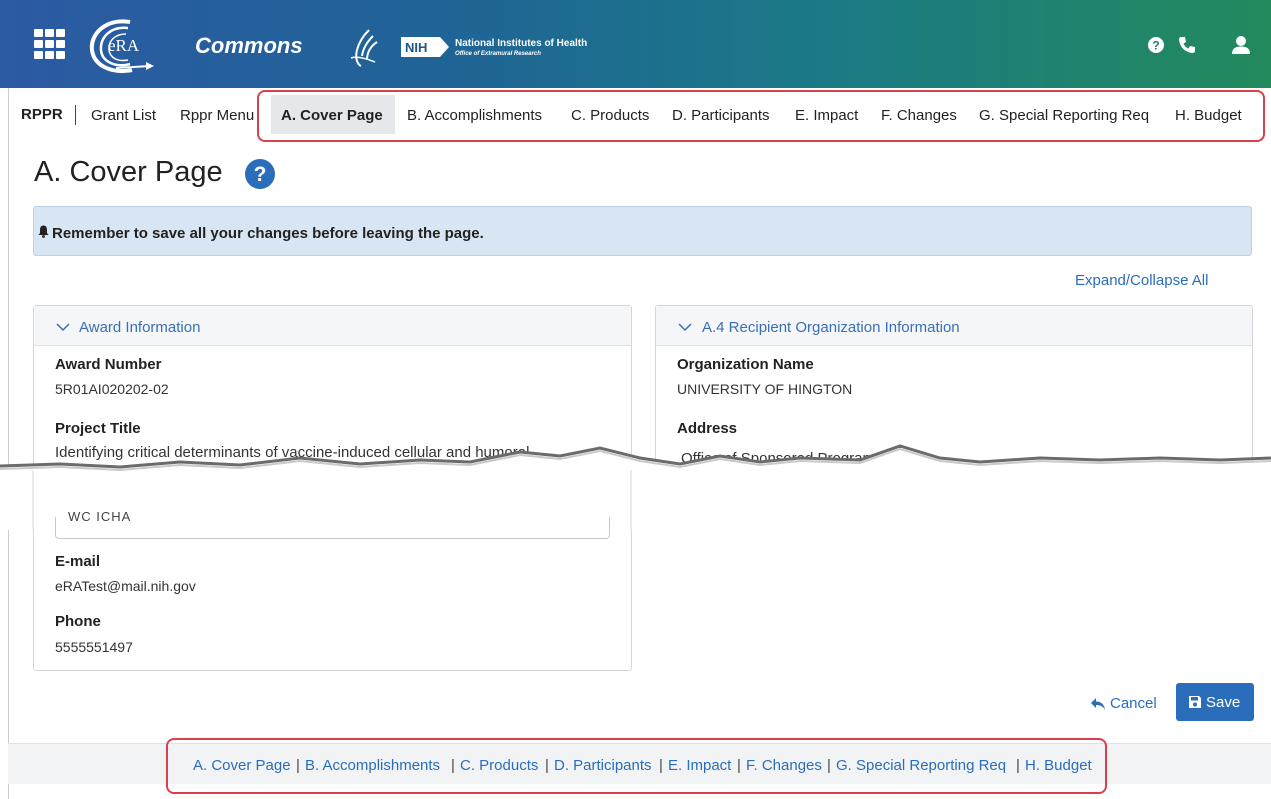 The image size is (1271, 799). What do you see at coordinates (745, 364) in the screenshot?
I see `organization-name-label: Organization Name` at bounding box center [745, 364].